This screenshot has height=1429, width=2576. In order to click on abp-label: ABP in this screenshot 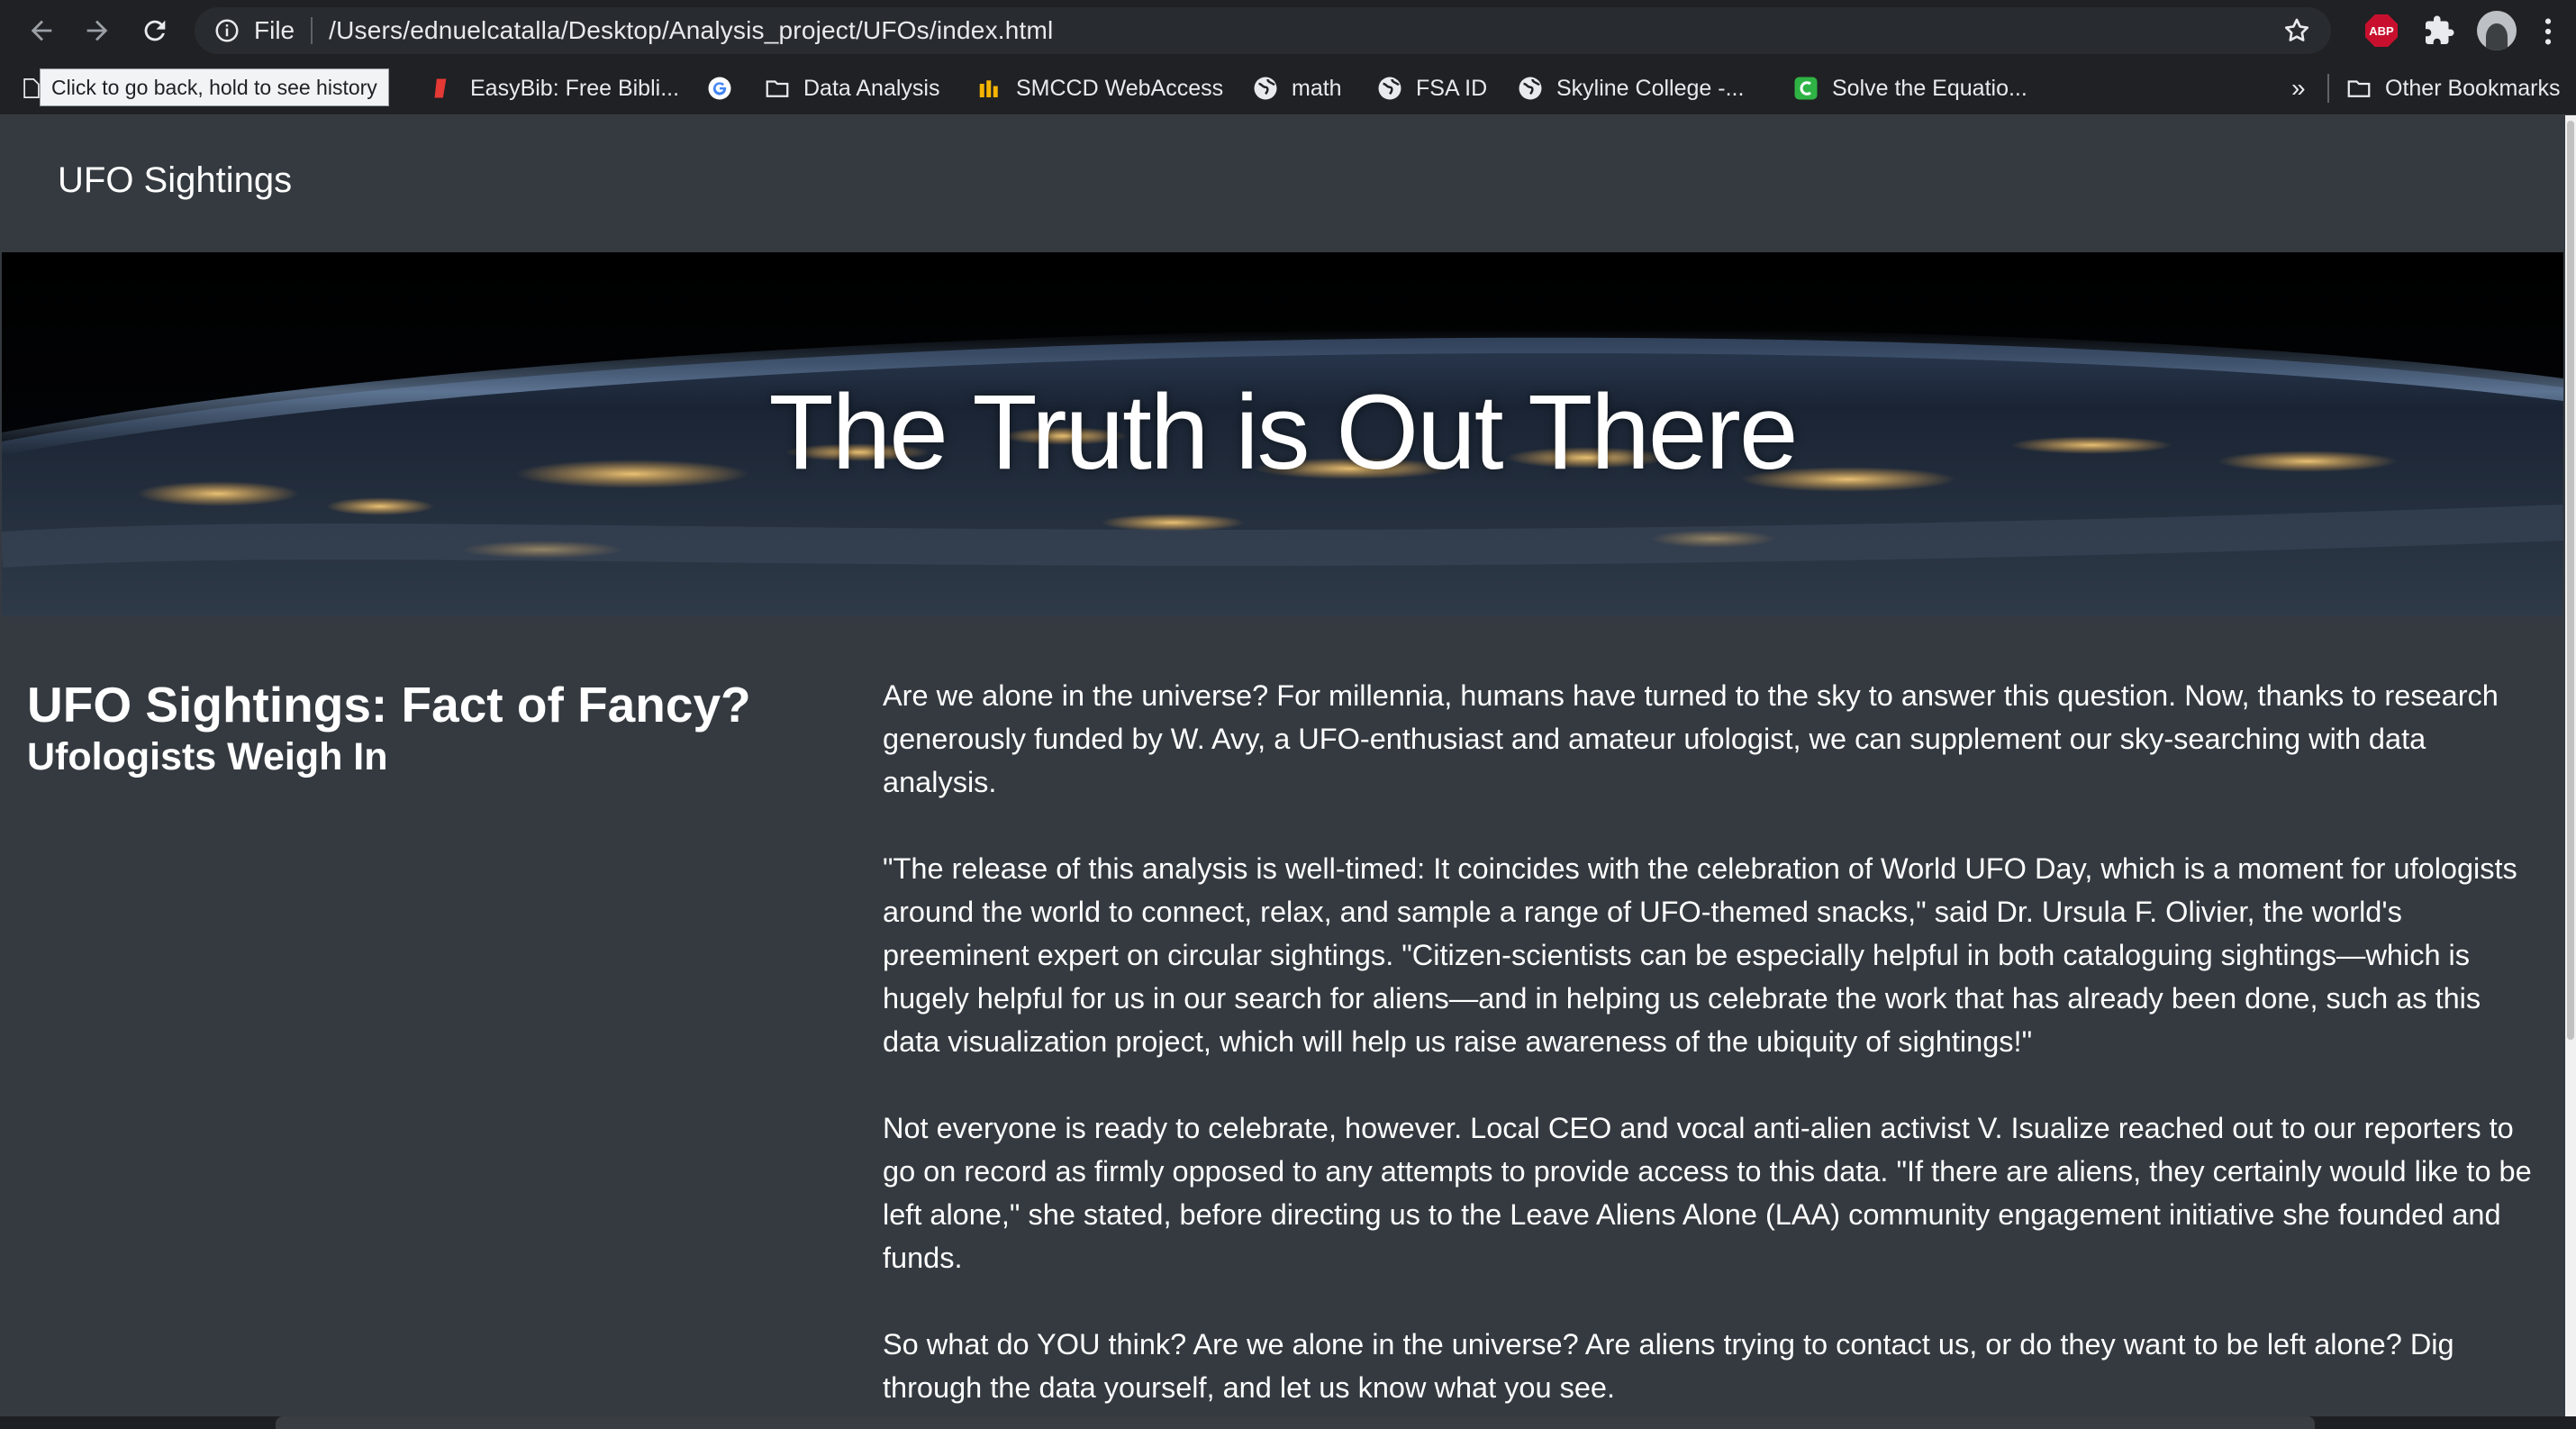, I will do `click(2381, 30)`.